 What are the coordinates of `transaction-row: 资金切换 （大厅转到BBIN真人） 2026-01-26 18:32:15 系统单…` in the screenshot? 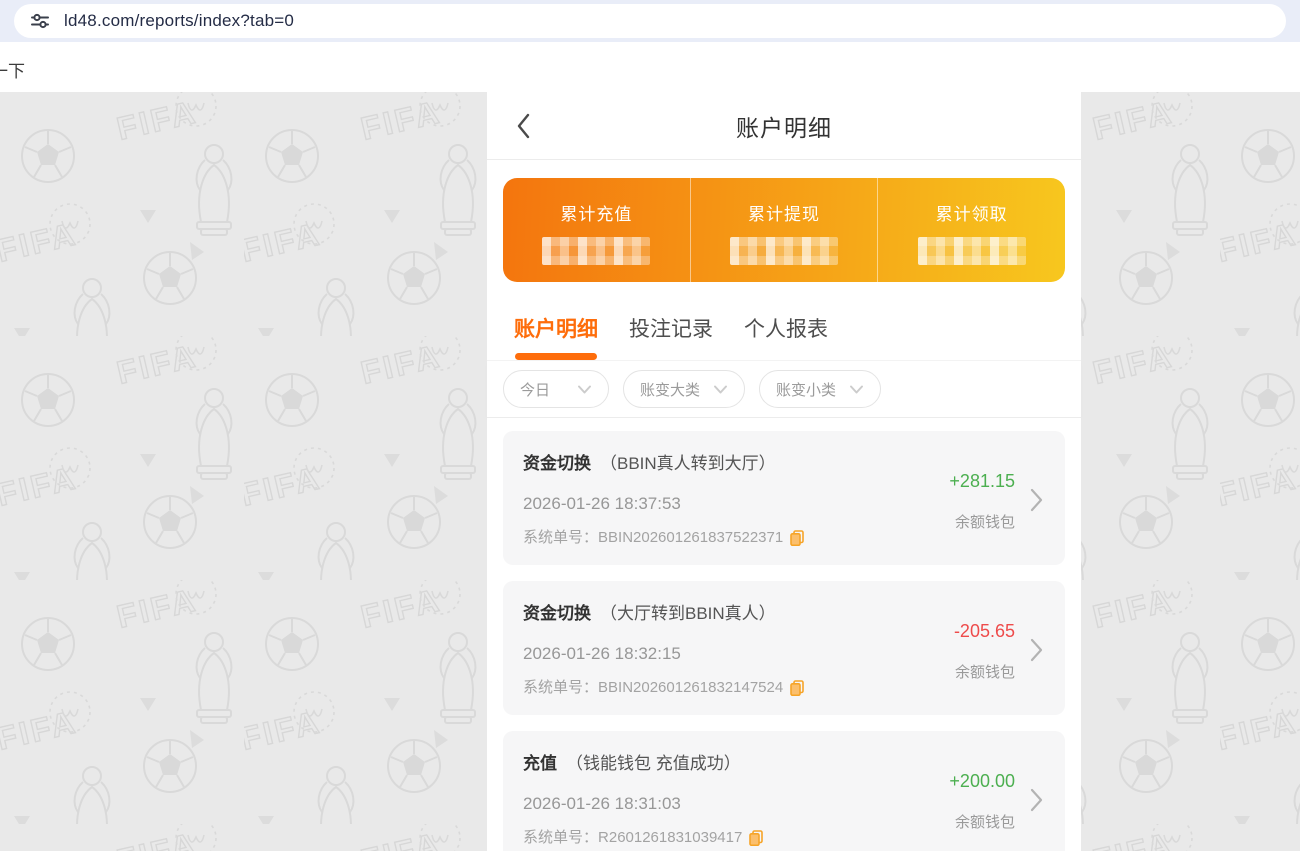 It's located at (784, 648).